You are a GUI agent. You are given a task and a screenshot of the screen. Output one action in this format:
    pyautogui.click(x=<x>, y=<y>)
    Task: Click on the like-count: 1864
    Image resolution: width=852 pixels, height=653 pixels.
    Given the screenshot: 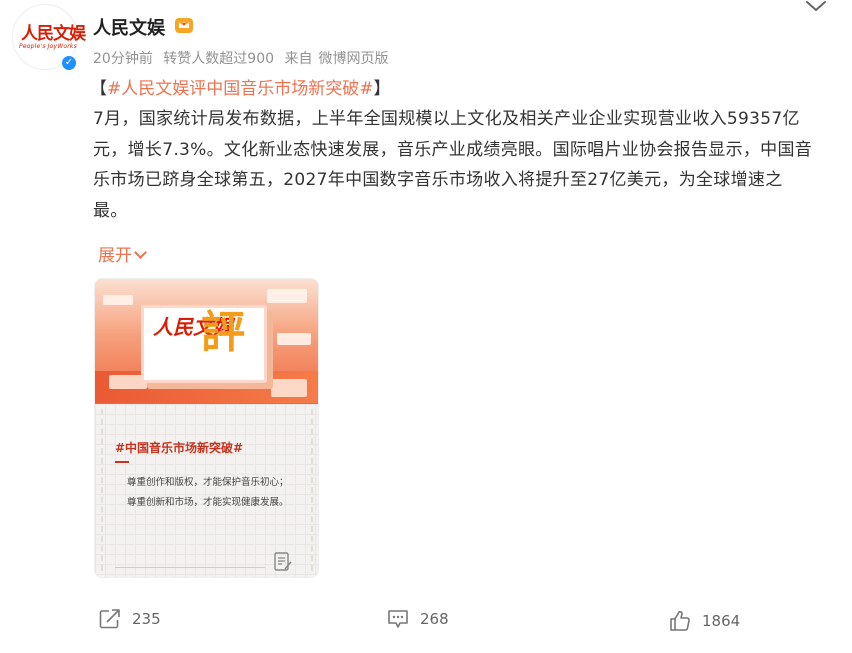 What is the action you would take?
    pyautogui.click(x=721, y=621)
    